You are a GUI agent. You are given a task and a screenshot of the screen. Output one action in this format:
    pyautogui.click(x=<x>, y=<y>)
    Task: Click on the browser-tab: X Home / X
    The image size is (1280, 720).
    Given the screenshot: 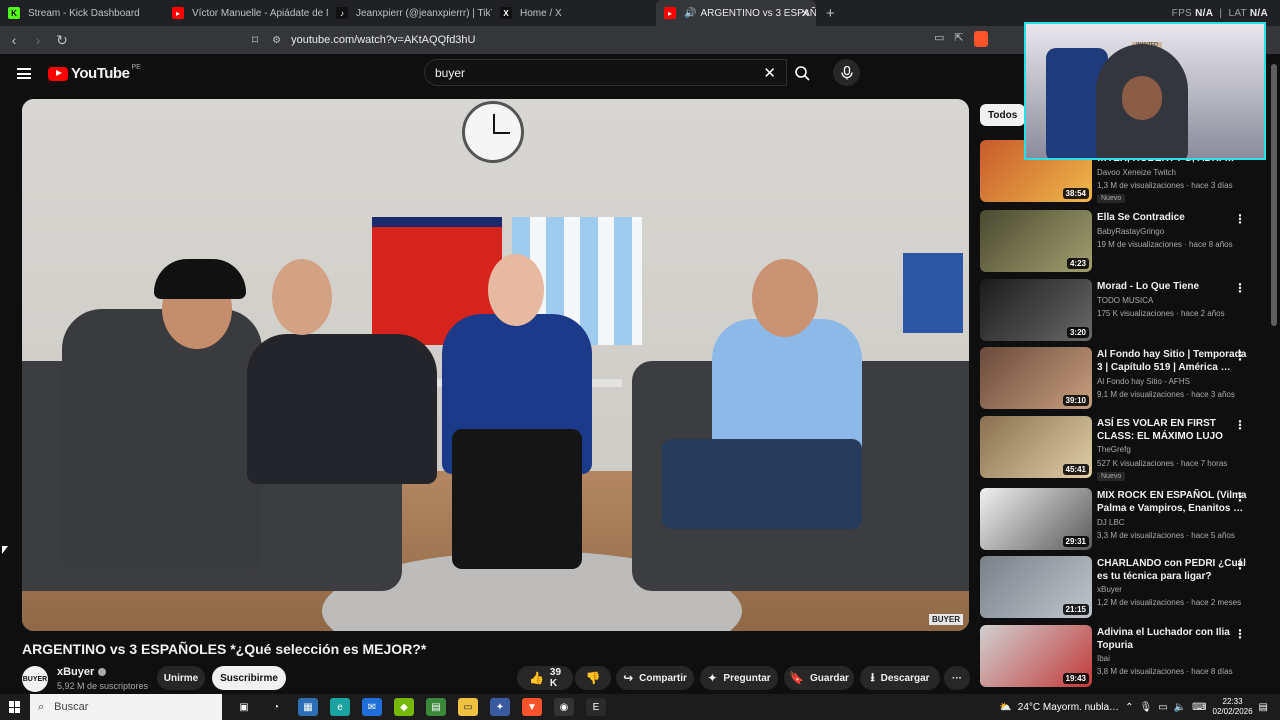 What is the action you would take?
    pyautogui.click(x=574, y=13)
    